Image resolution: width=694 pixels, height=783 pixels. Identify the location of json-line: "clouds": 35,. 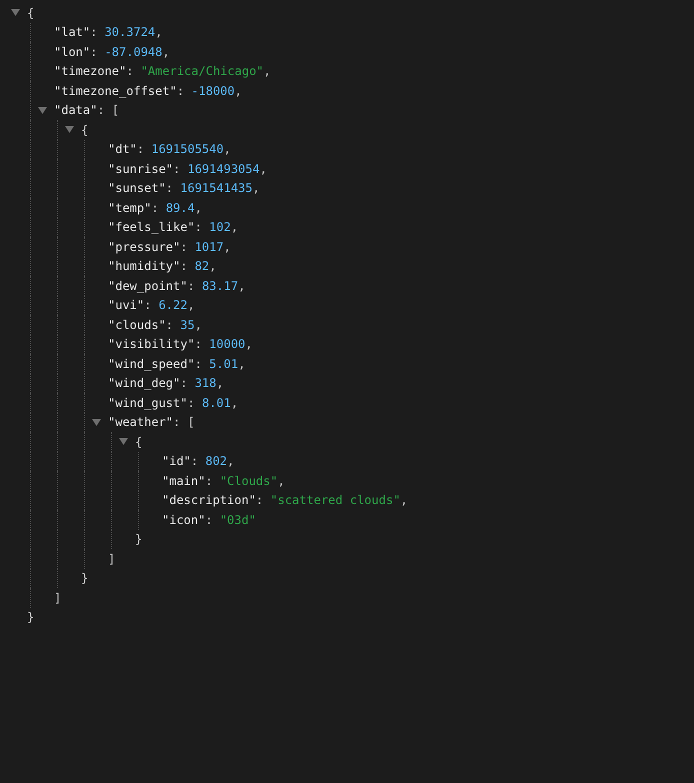
(155, 325).